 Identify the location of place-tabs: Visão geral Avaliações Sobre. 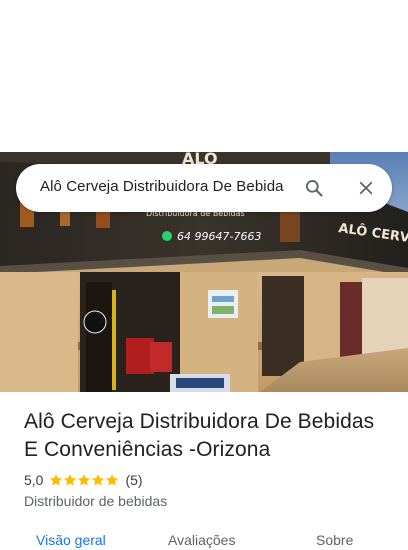
(204, 540).